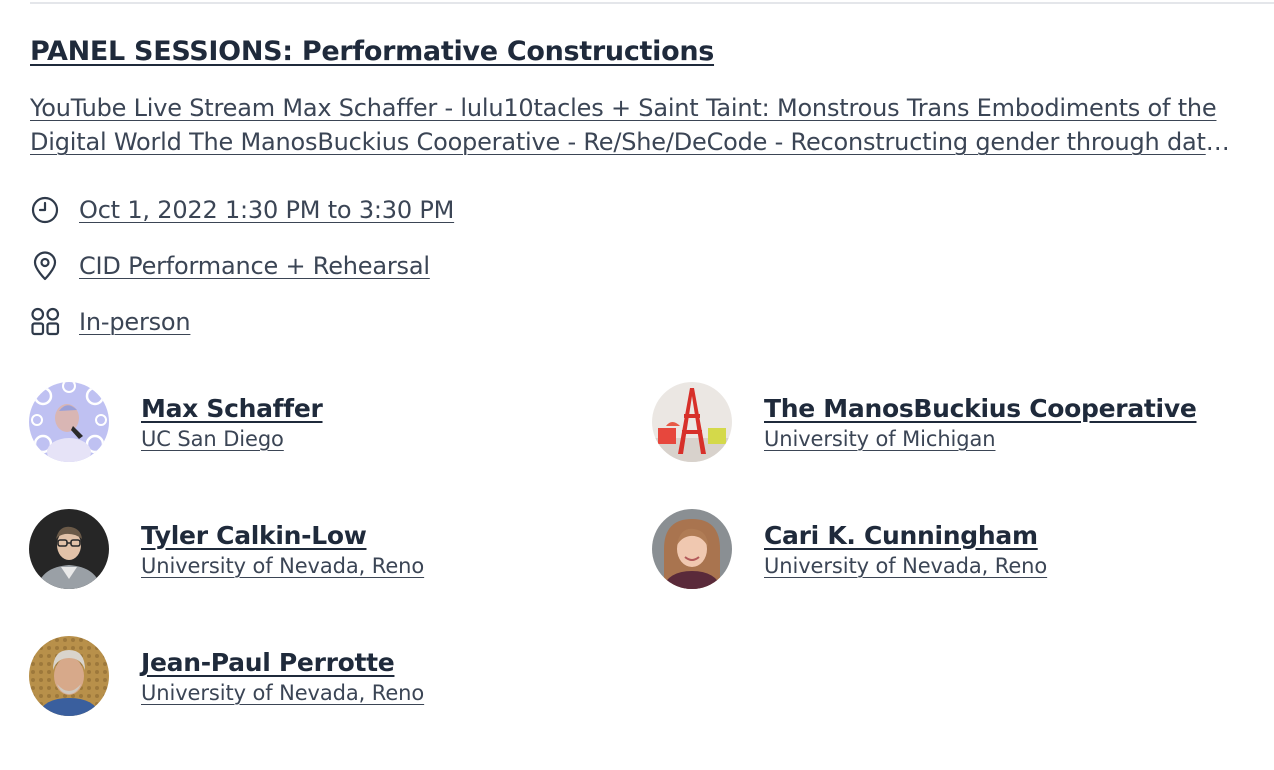 This screenshot has height=770, width=1274. Describe the element at coordinates (282, 535) in the screenshot. I see `speaker-name-link: Tyler Calkin-Low` at that location.